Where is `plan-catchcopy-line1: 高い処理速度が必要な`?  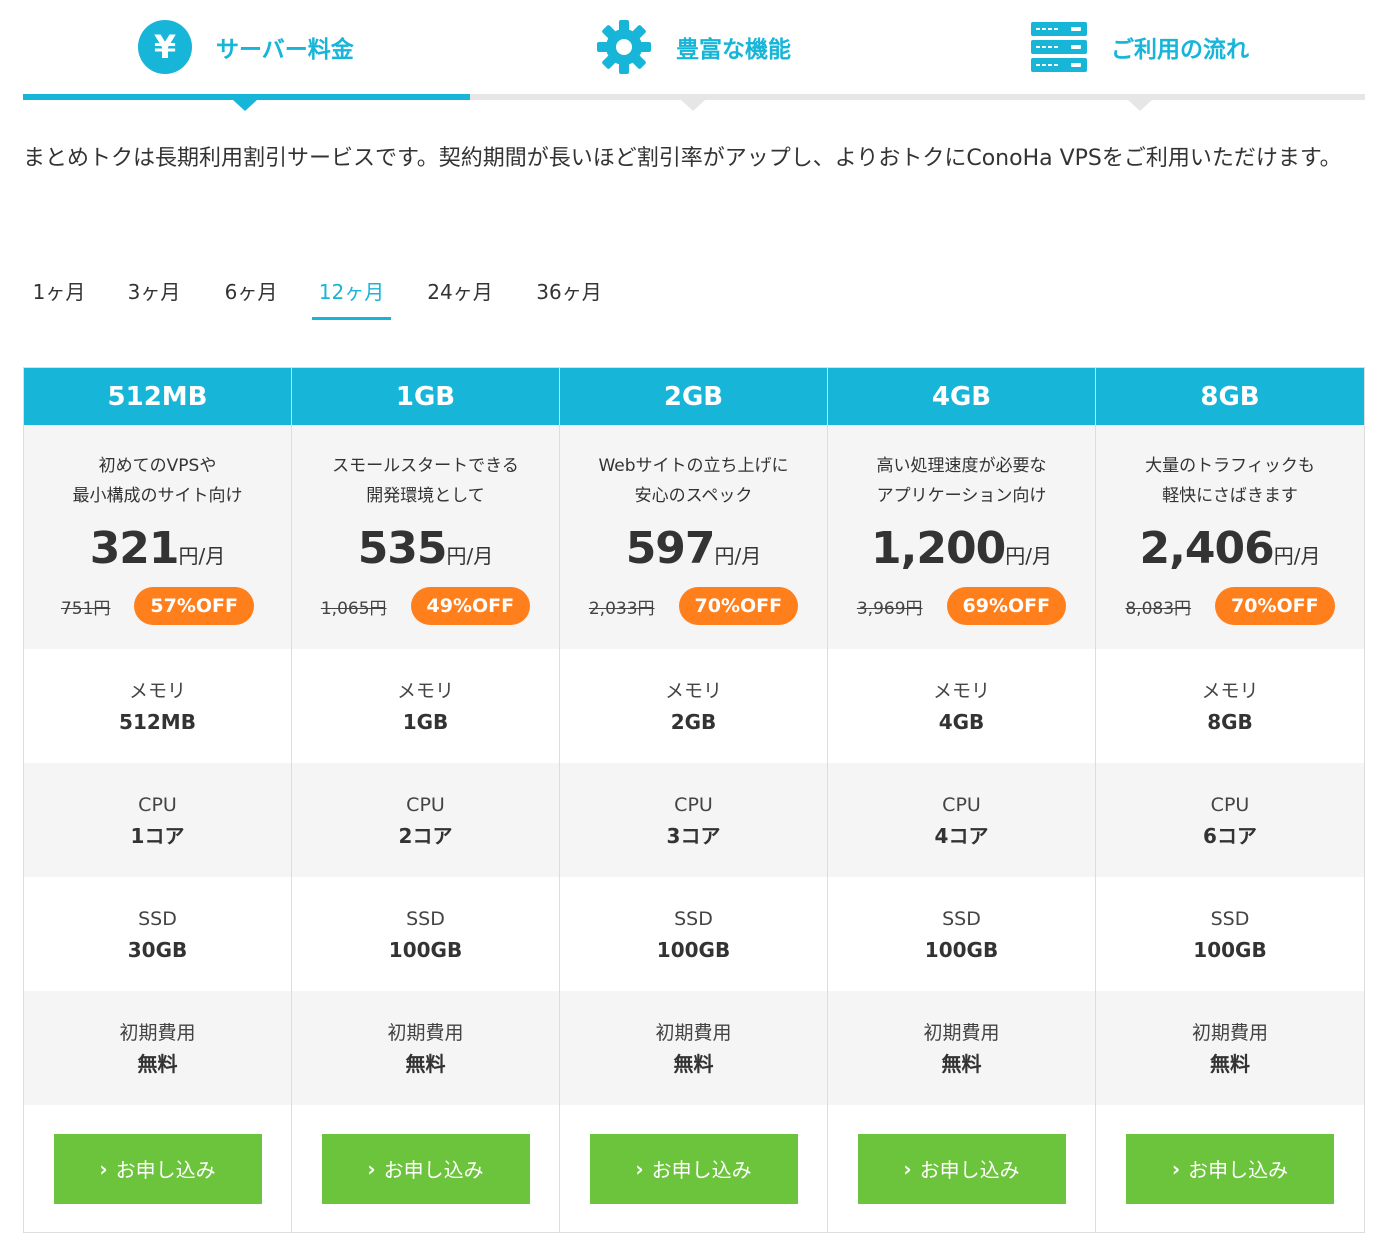
plan-catchcopy-line1: 高い処理速度が必要な is located at coordinates (961, 466).